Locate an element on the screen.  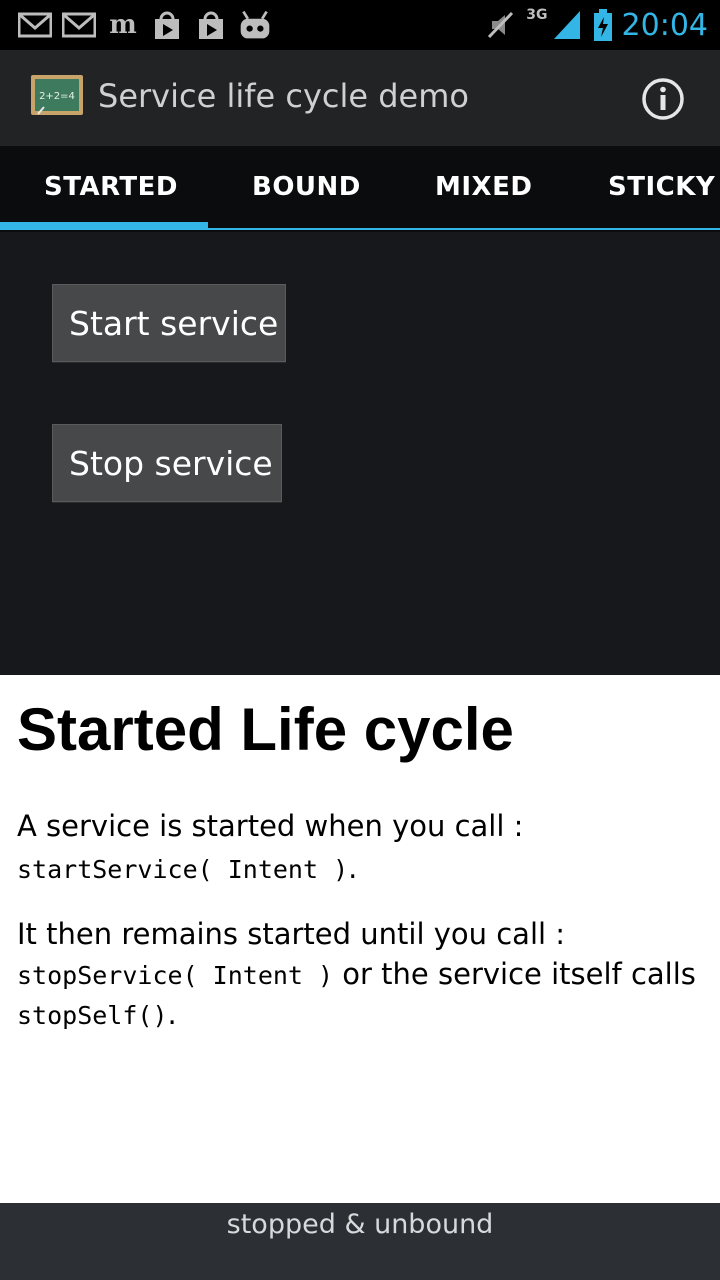
tab-started: STARTED is located at coordinates (111, 187).